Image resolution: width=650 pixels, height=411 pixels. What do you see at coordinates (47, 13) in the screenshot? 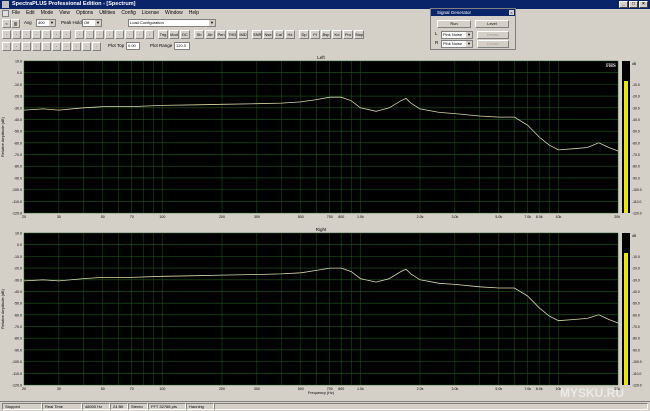
I see `menu-mode: Mode` at bounding box center [47, 13].